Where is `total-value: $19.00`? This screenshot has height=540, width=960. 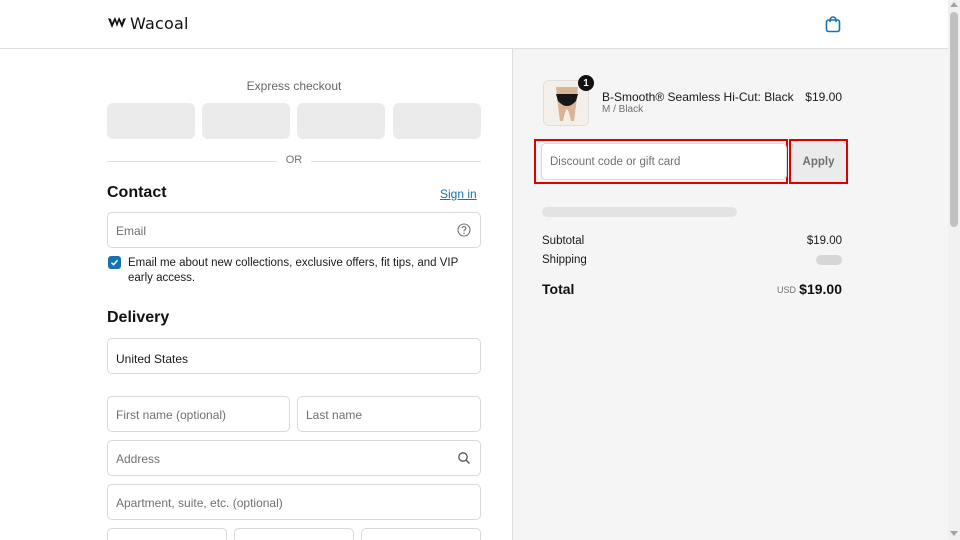
total-value: $19.00 is located at coordinates (820, 289).